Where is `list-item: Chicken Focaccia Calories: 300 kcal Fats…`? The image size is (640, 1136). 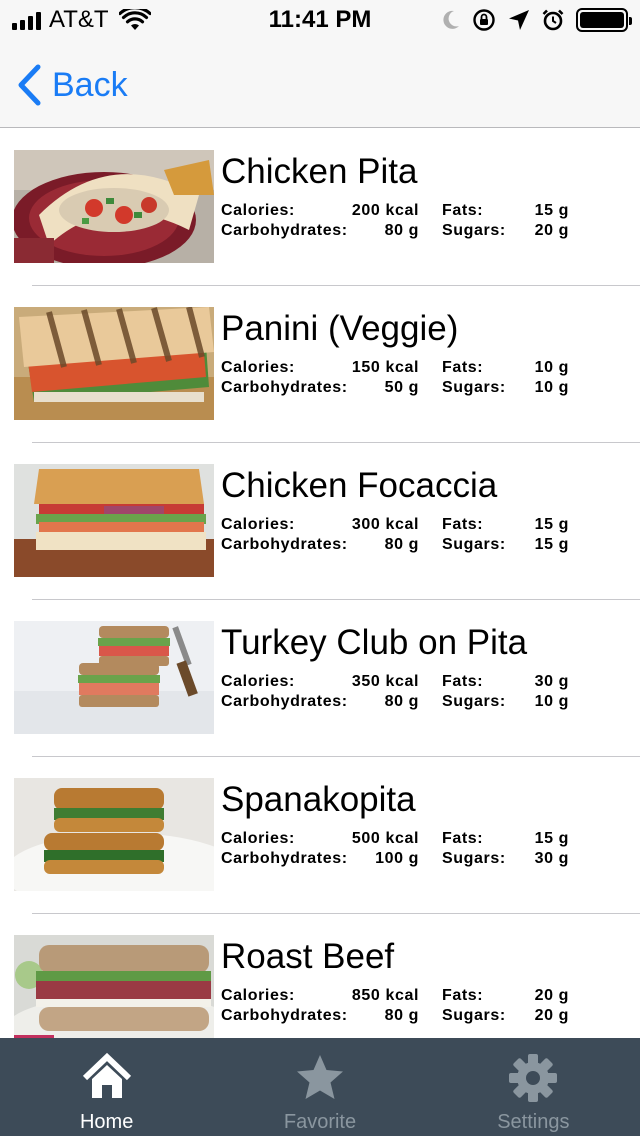 list-item: Chicken Focaccia Calories: 300 kcal Fats… is located at coordinates (320, 521).